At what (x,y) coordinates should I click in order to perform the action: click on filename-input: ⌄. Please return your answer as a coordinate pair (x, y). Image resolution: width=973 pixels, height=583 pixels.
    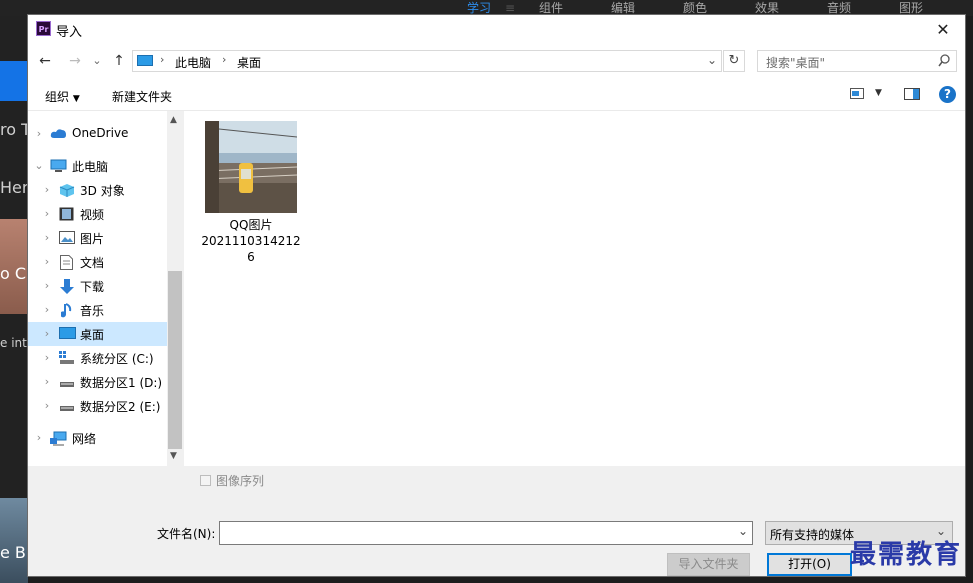
    Looking at the image, I should click on (486, 533).